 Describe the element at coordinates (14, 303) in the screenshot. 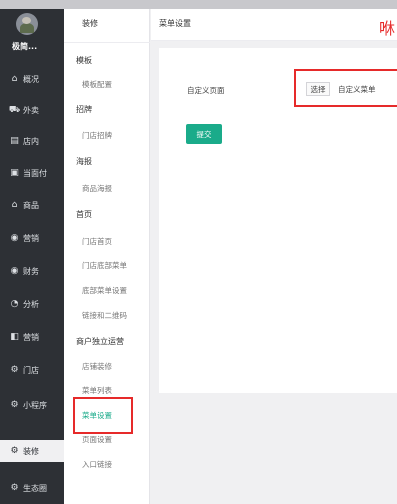

I see `chart-icon: ◔` at that location.